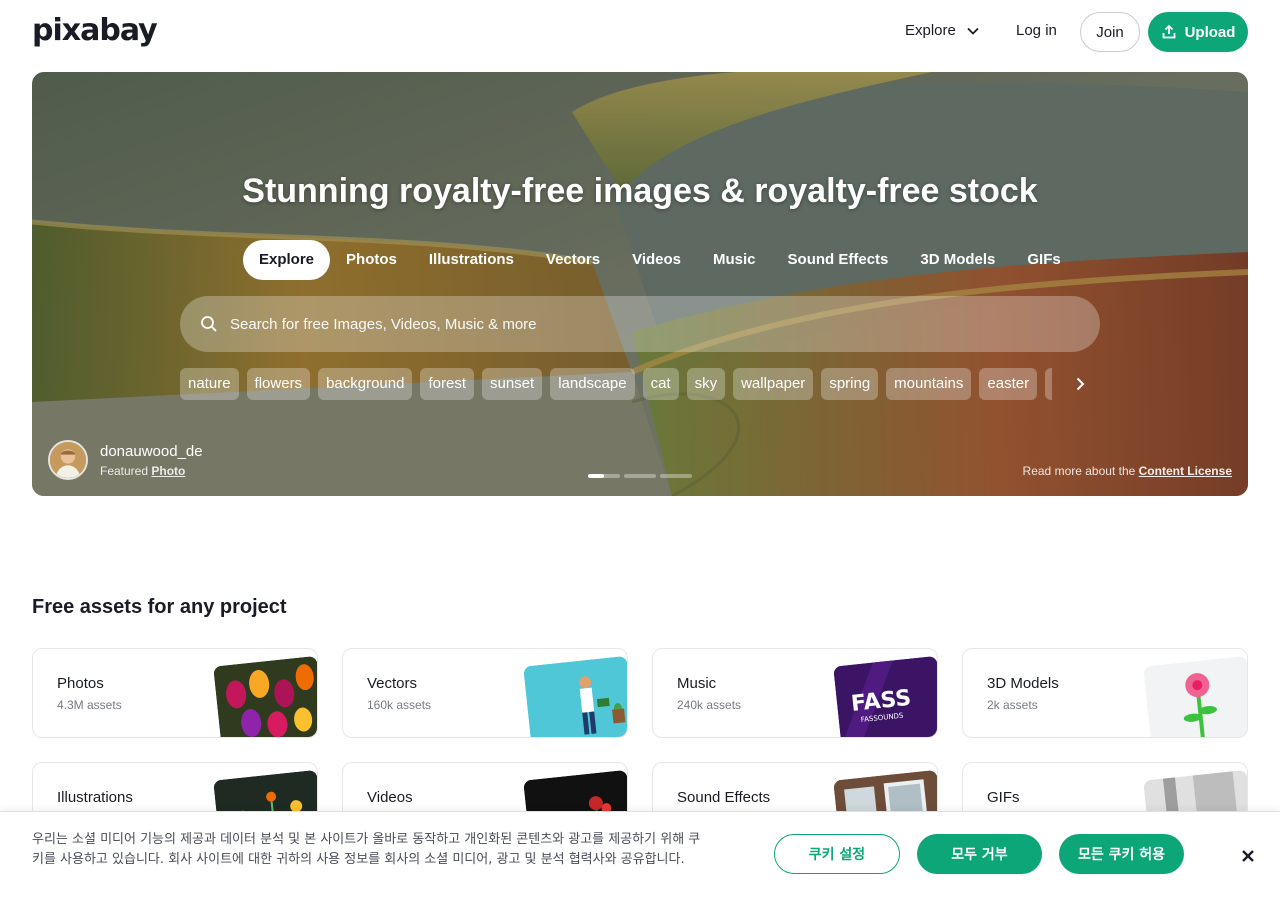 This screenshot has width=1280, height=900. I want to click on tag-chip: mountains, so click(929, 384).